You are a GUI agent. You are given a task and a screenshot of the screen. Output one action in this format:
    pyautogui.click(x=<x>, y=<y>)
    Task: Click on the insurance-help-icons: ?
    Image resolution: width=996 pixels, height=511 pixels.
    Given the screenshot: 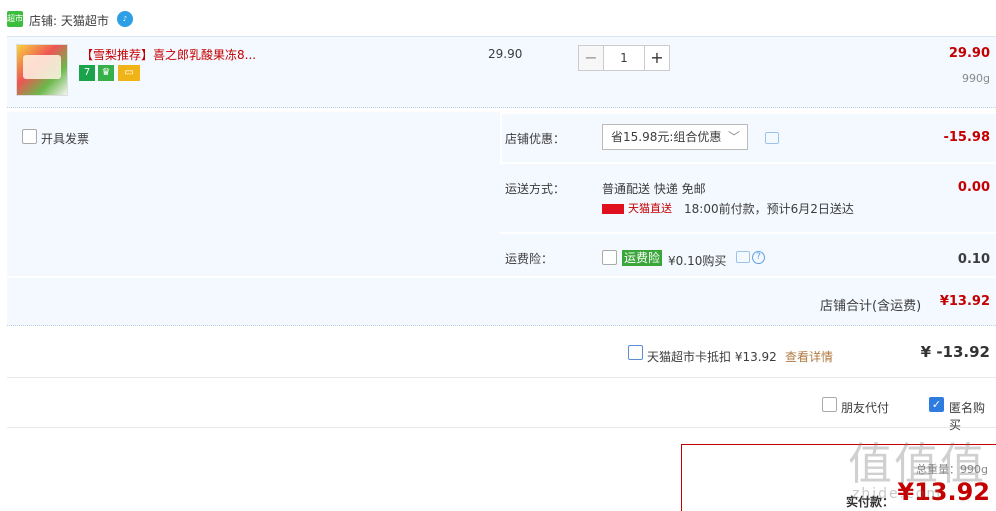 What is the action you would take?
    pyautogui.click(x=750, y=257)
    